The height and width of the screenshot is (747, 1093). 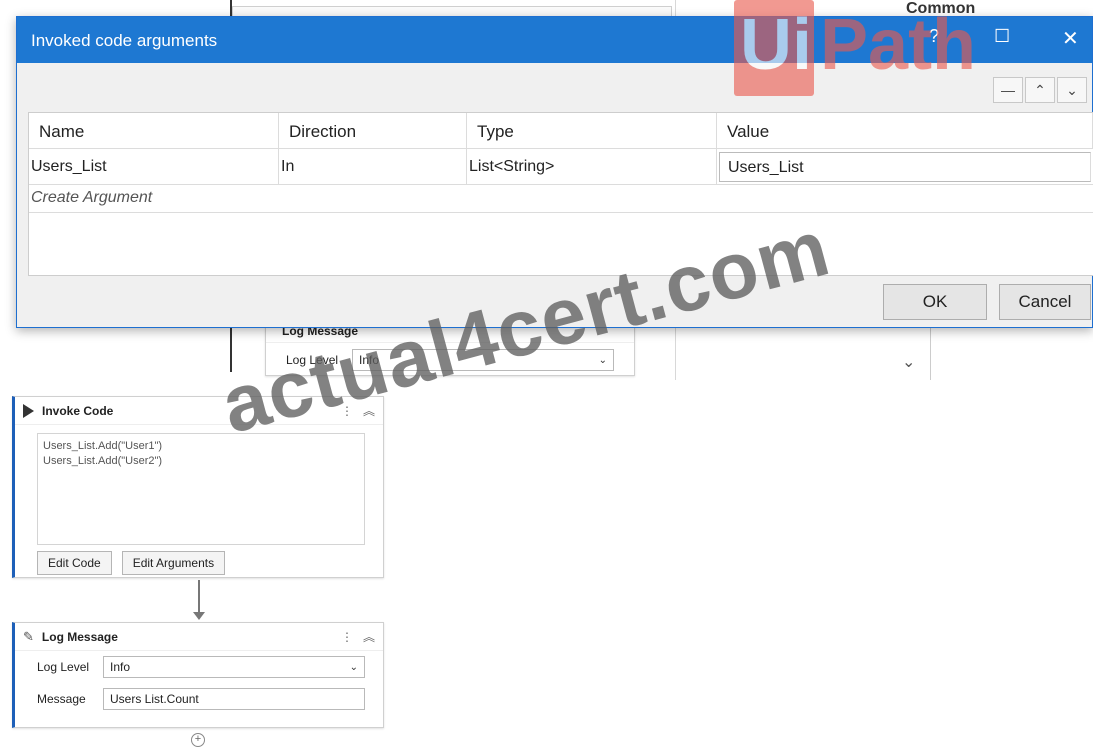 What do you see at coordinates (173, 563) in the screenshot?
I see `edit-arguments-button: Edit Arguments` at bounding box center [173, 563].